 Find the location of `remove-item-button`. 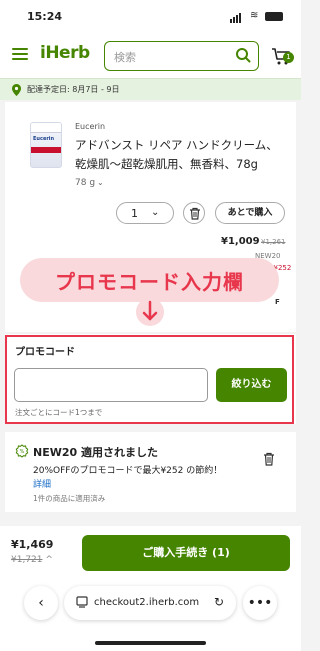

remove-item-button is located at coordinates (194, 213).